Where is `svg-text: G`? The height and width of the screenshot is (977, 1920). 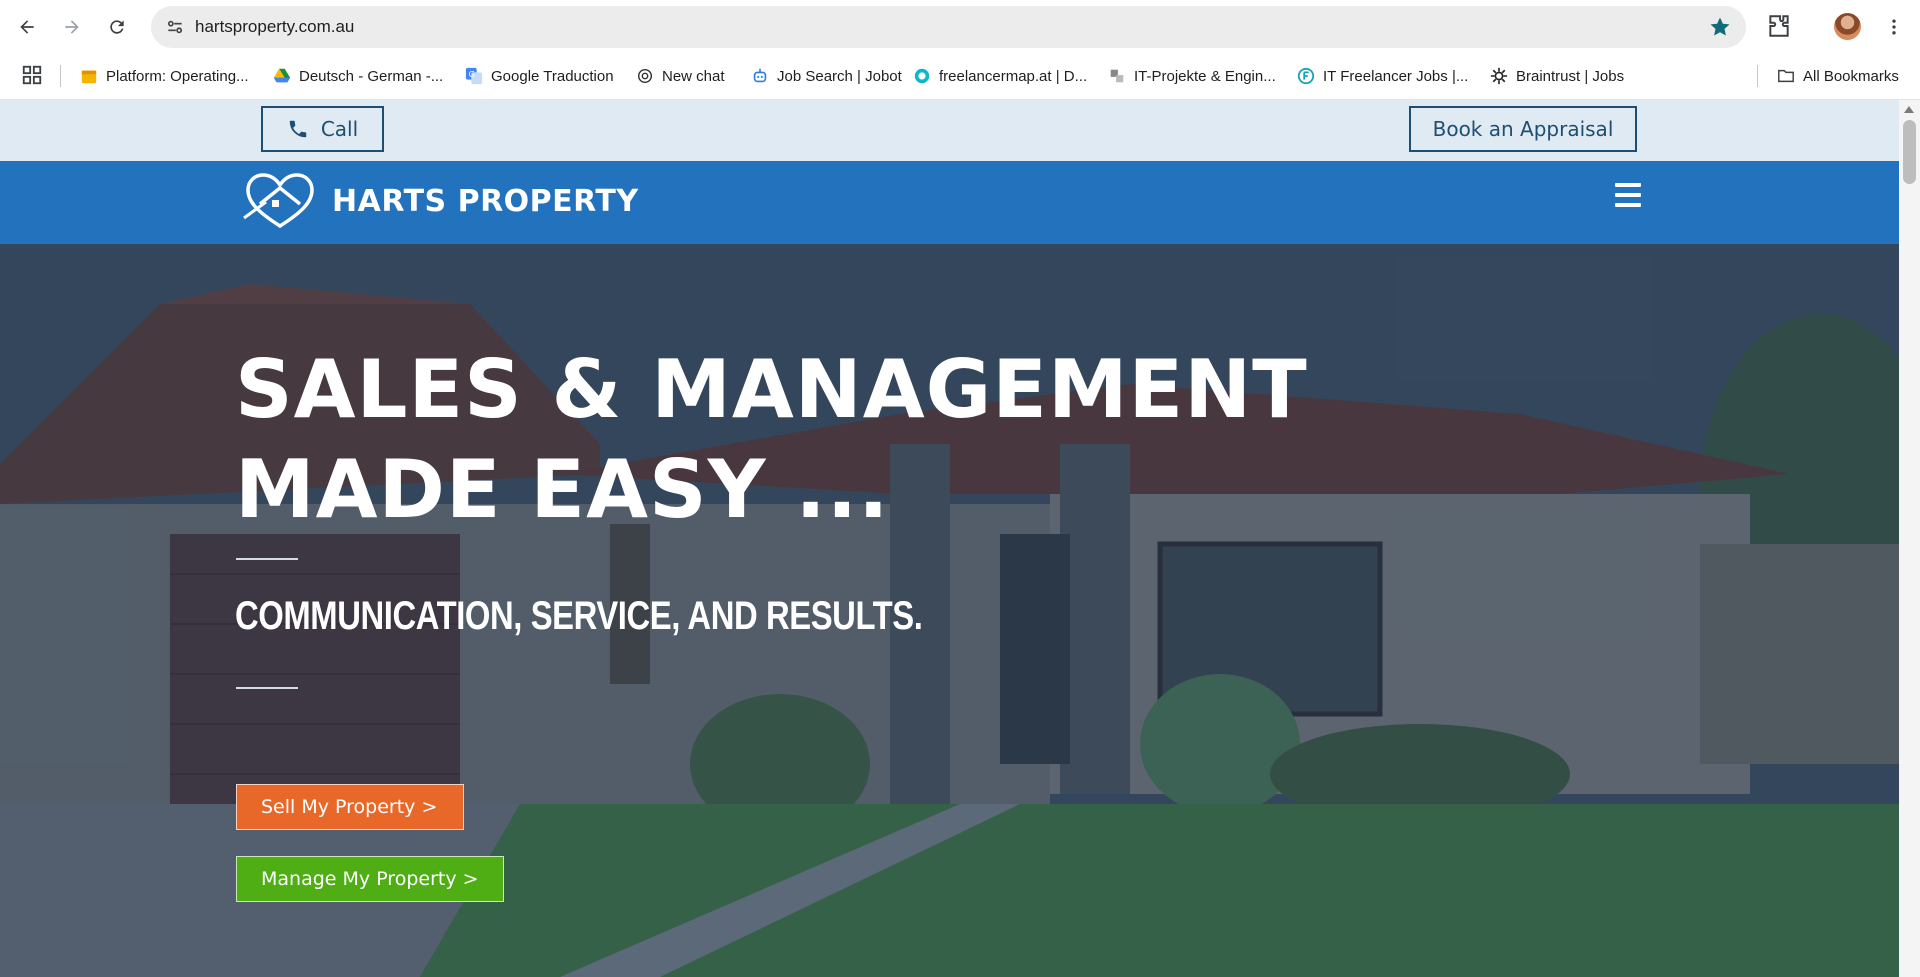
svg-text: G is located at coordinates (472, 74).